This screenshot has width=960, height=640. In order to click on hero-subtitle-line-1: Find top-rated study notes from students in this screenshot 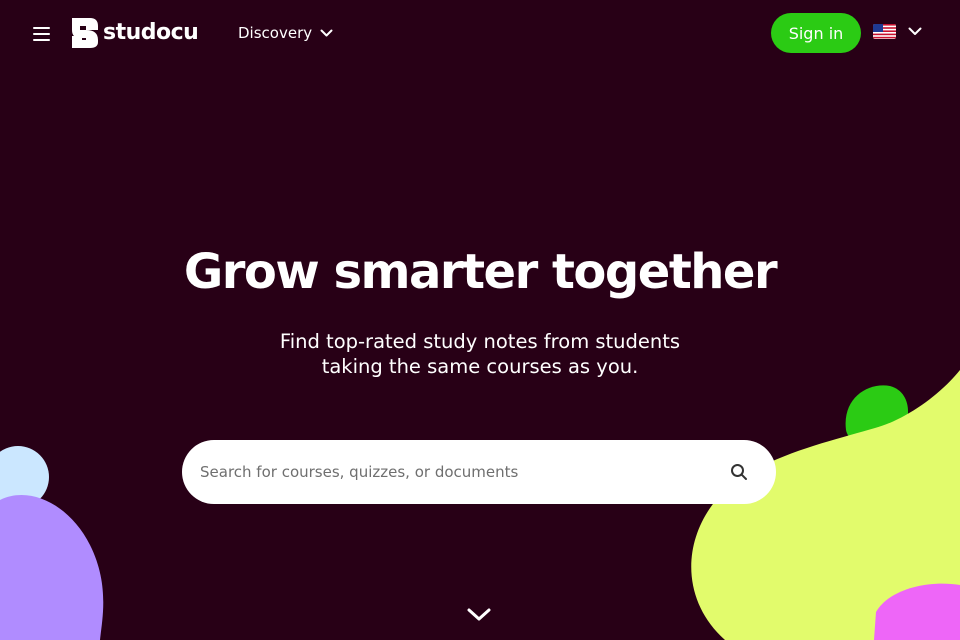, I will do `click(480, 341)`.